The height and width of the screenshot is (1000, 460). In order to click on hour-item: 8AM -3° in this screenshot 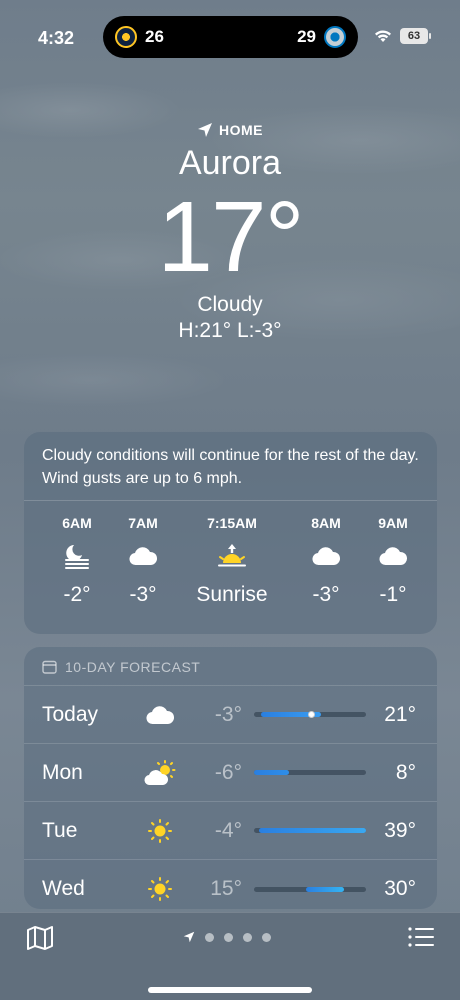, I will do `click(326, 574)`.